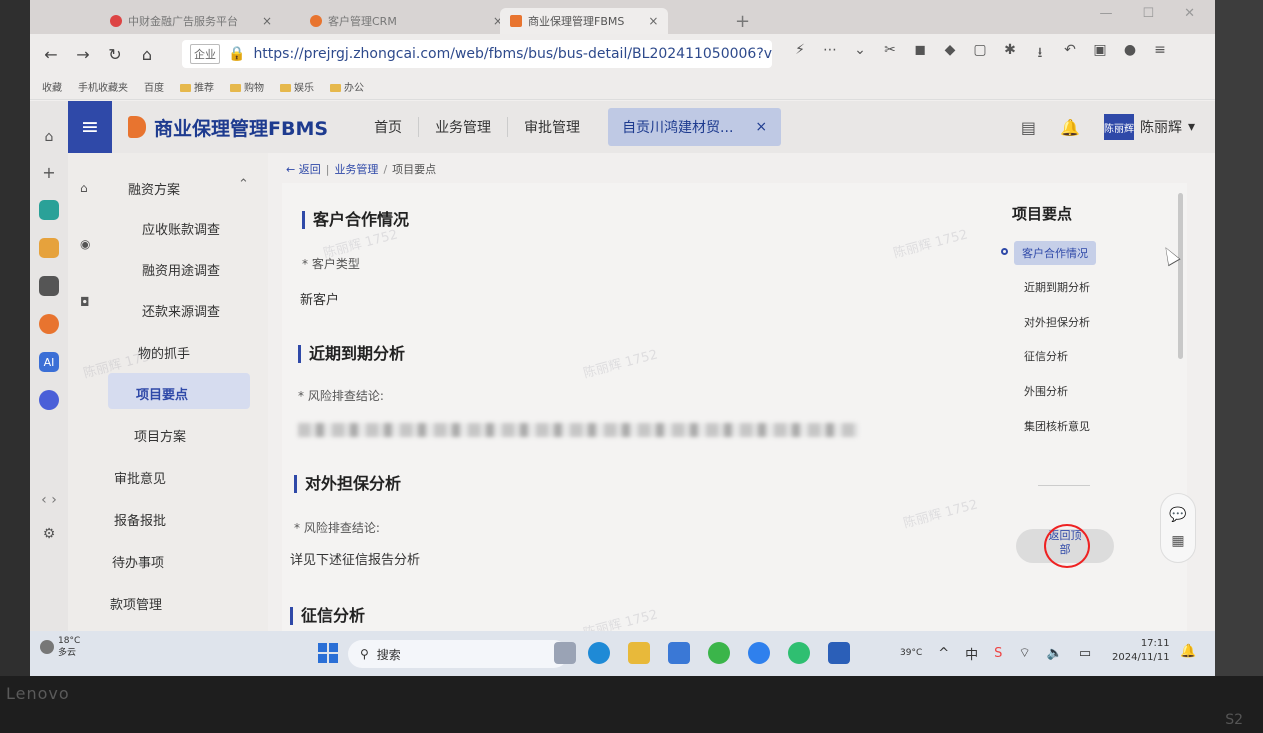 The image size is (1263, 733). Describe the element at coordinates (1010, 54) in the screenshot. I see `puzzle-icon: ✱` at that location.